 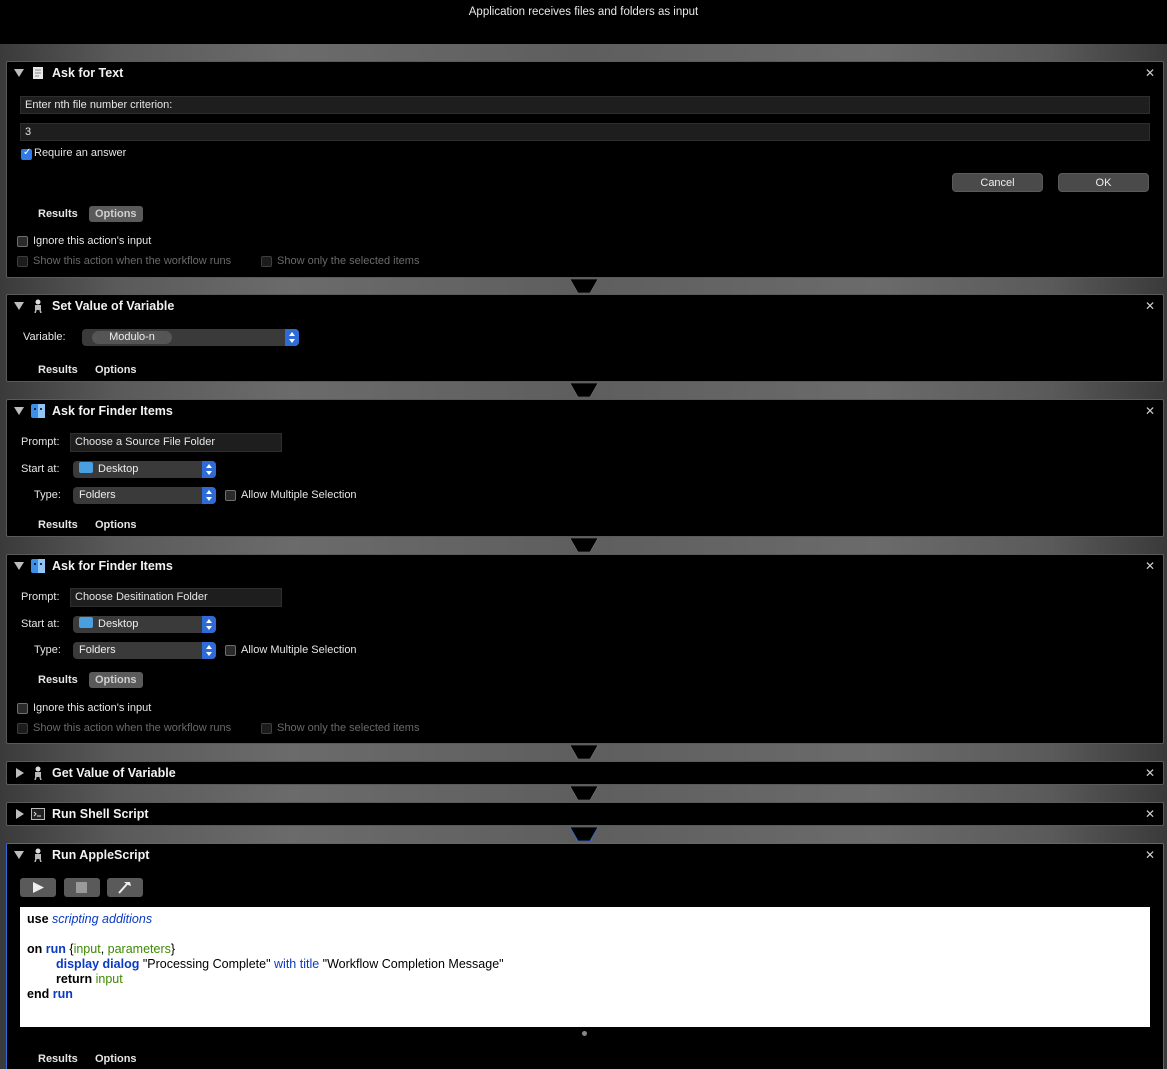 I want to click on resize-handle, so click(x=584, y=1033).